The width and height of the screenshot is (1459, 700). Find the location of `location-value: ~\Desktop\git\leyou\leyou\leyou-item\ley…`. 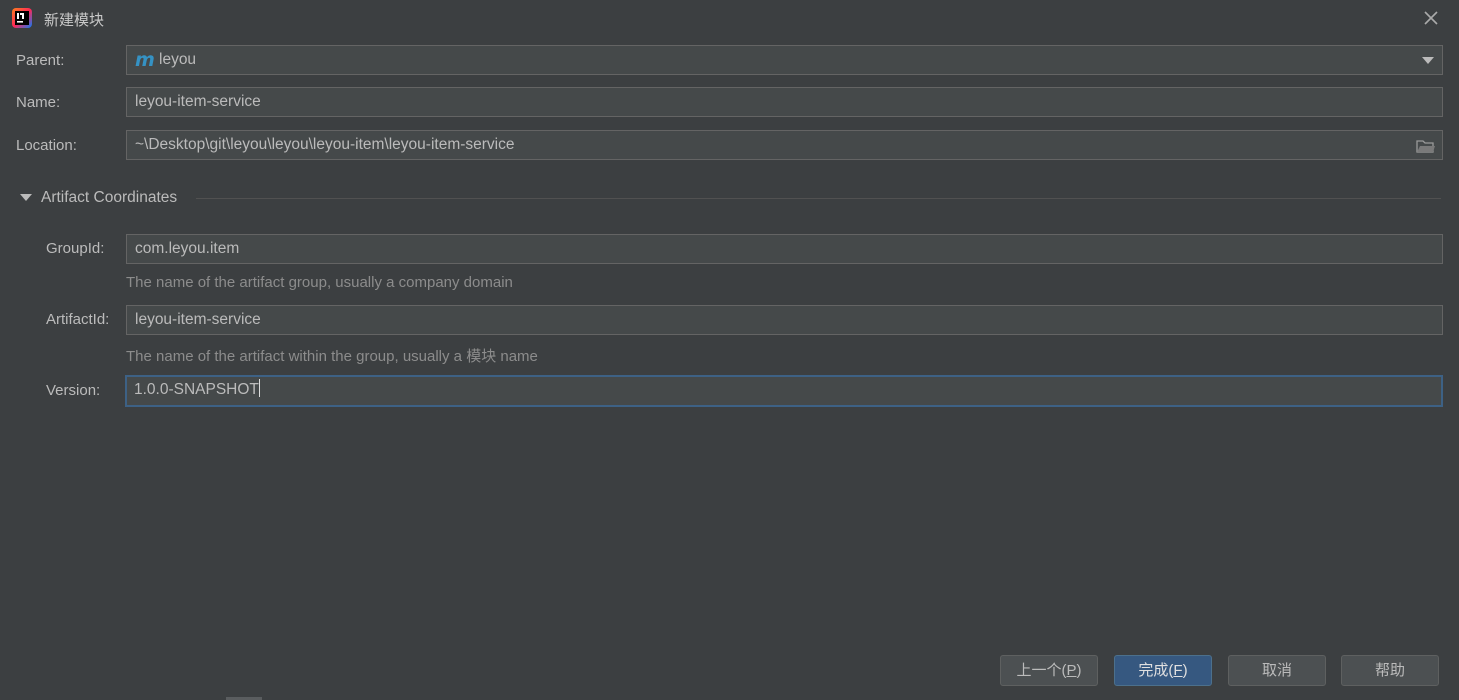

location-value: ~\Desktop\git\leyou\leyou\leyou-item\ley… is located at coordinates (325, 144).